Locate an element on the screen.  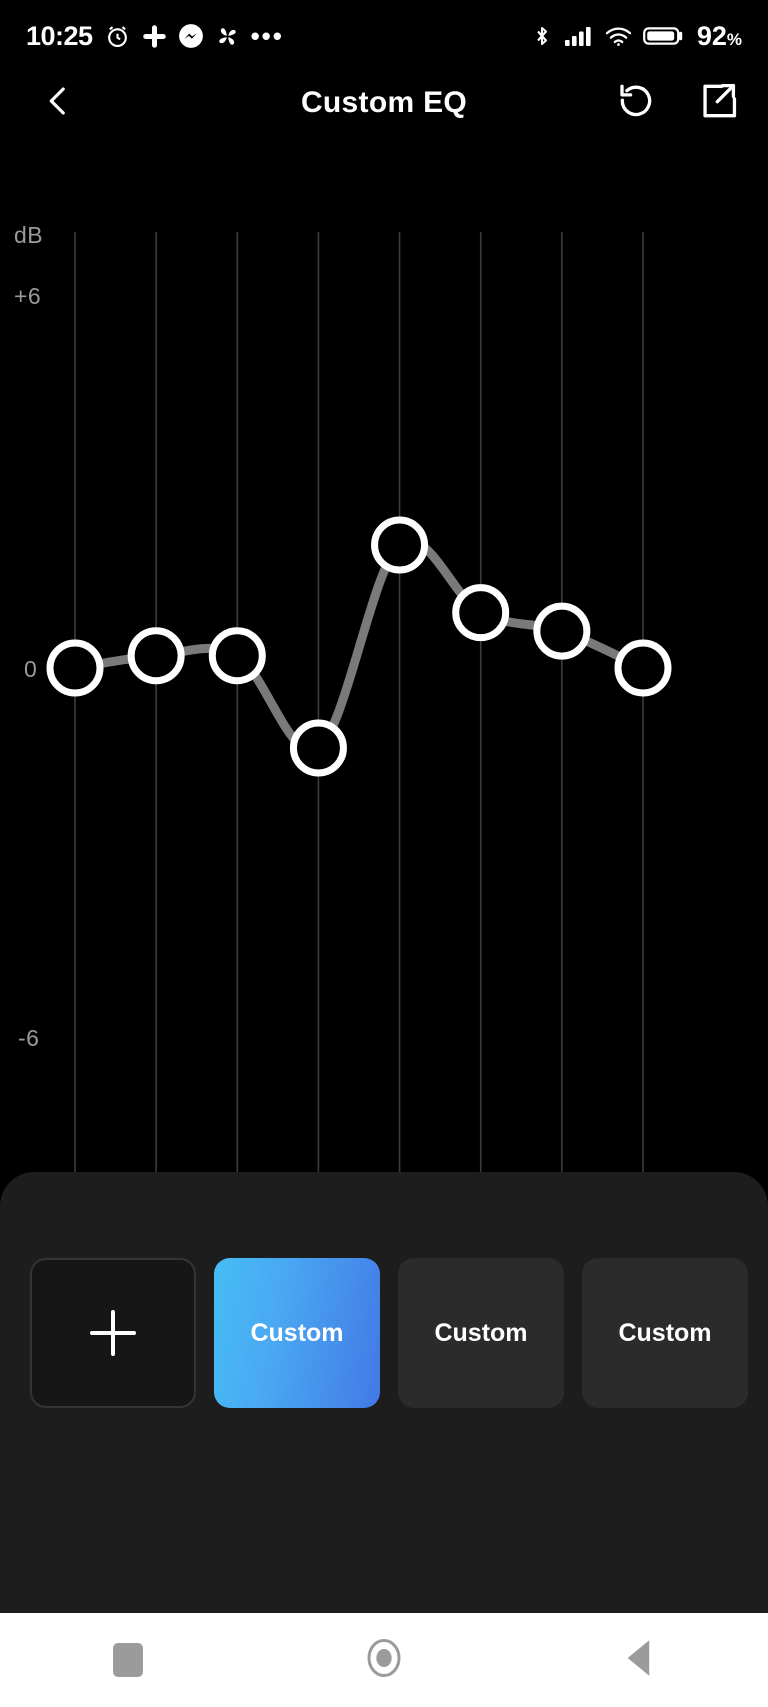
y-tick-minus6: -6 is located at coordinates (29, 1038).